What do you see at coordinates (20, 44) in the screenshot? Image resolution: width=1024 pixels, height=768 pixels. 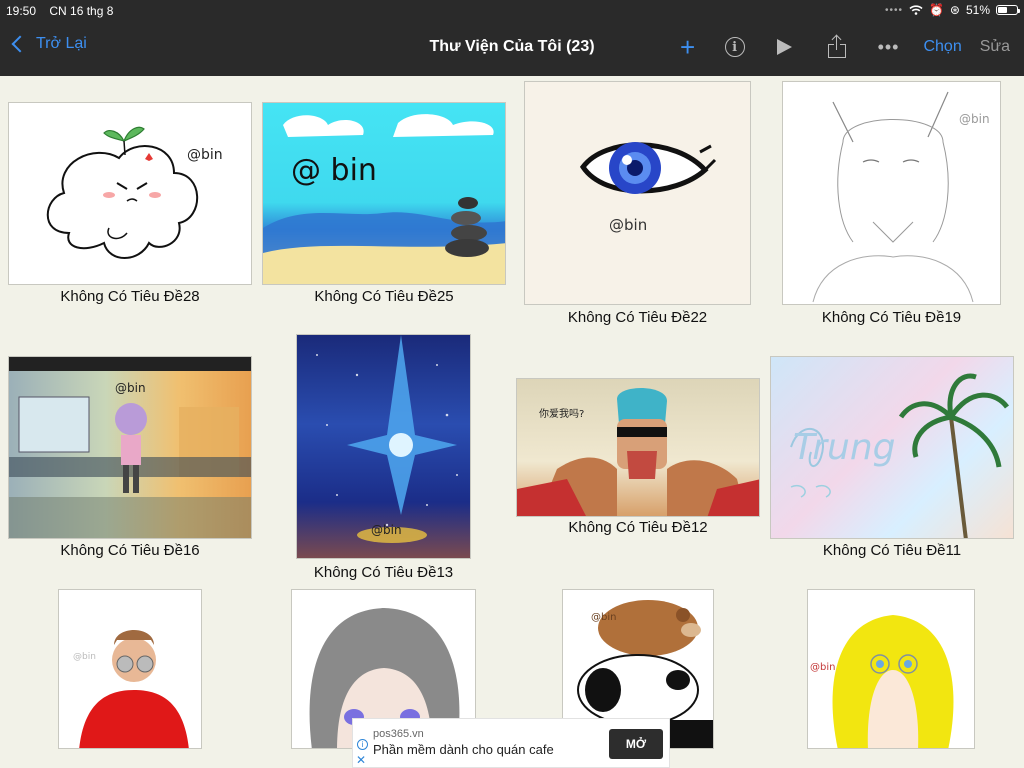 I see `chevron-left-icon` at bounding box center [20, 44].